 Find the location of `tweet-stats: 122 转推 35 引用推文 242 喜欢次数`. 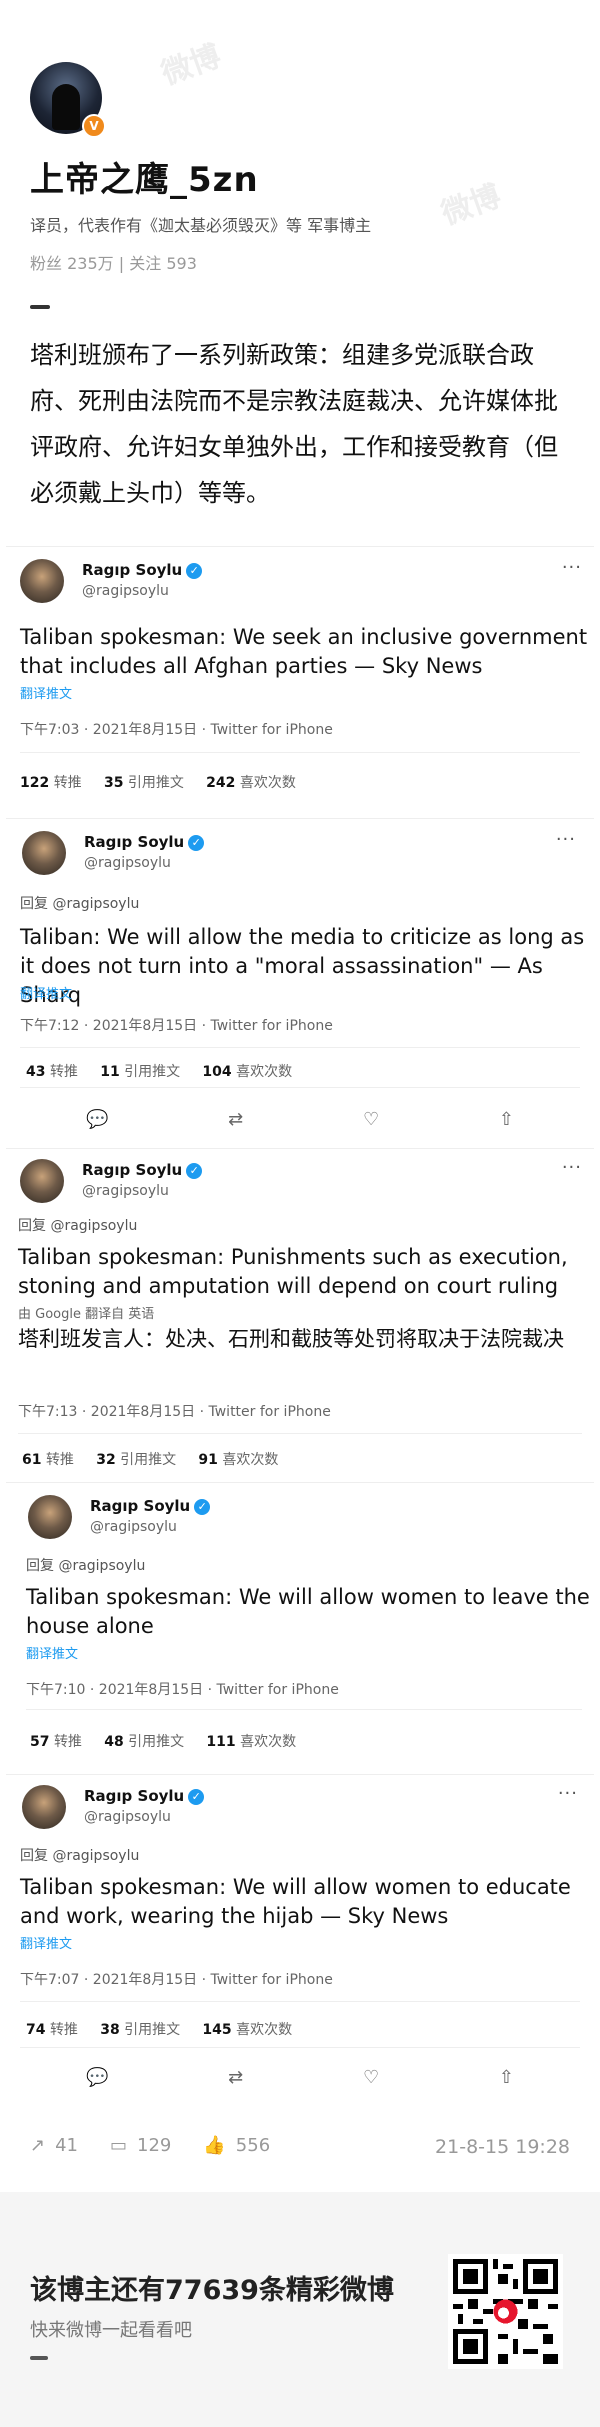

tweet-stats: 122 转推 35 引用推文 242 喜欢次数 is located at coordinates (158, 782).